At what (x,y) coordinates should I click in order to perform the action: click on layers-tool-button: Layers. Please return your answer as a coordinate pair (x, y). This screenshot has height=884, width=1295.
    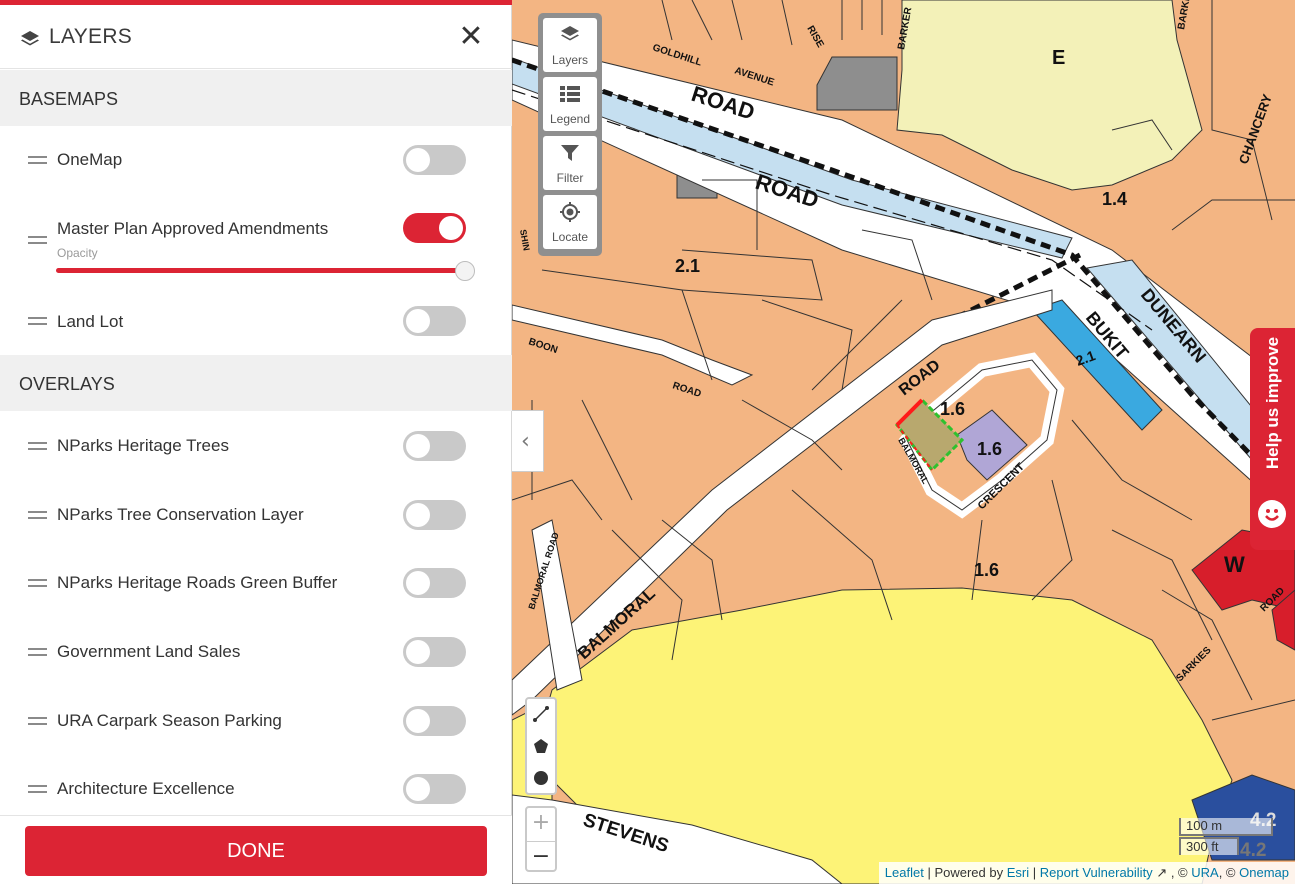
    Looking at the image, I should click on (570, 45).